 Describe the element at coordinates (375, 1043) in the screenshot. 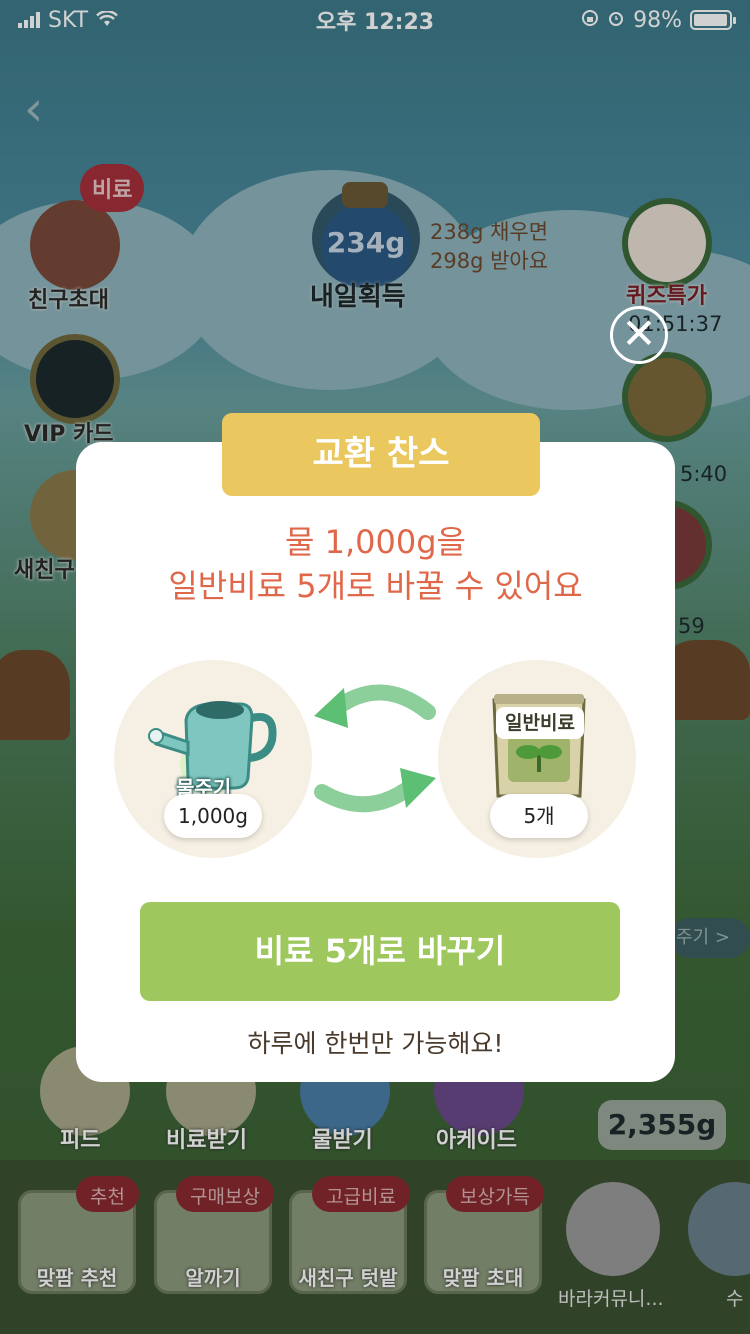

I see `daily-limit-note: 하루에 한번만 가능해요!` at that location.